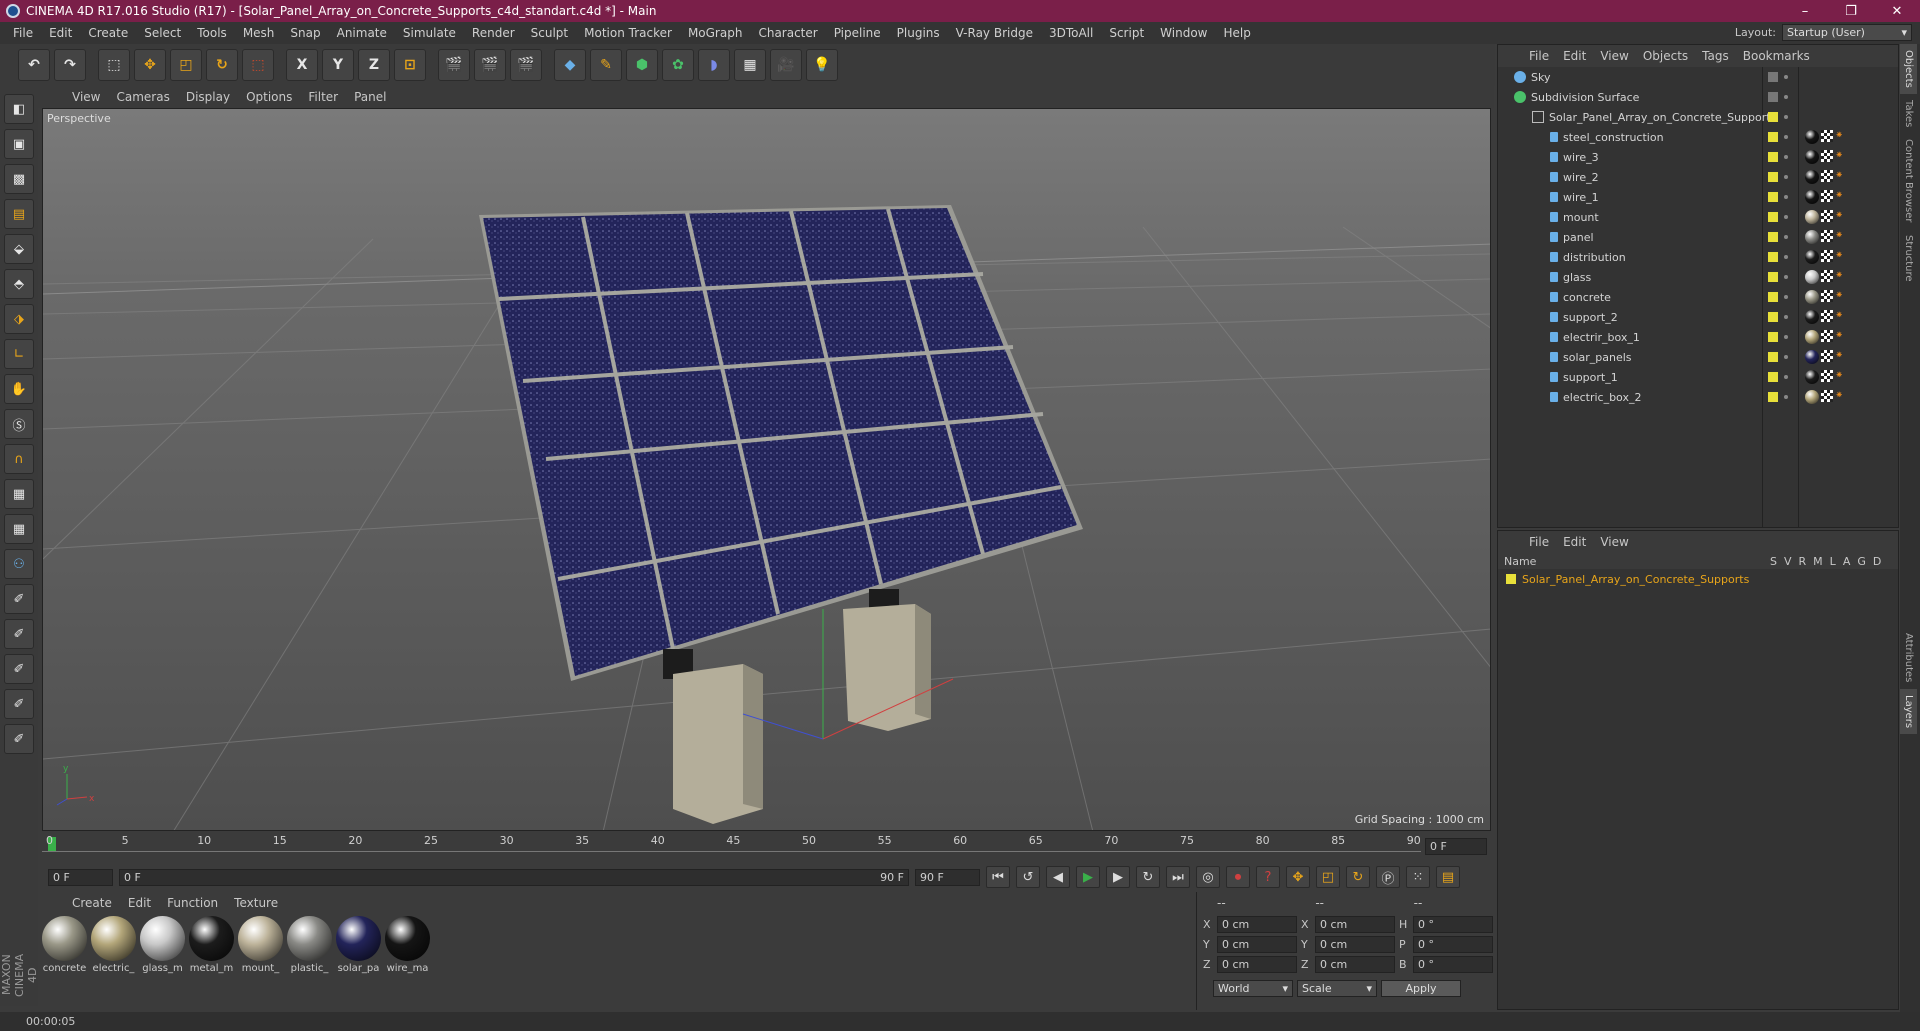 The image size is (1920, 1031). I want to click on viewport-menu-view: View, so click(86, 97).